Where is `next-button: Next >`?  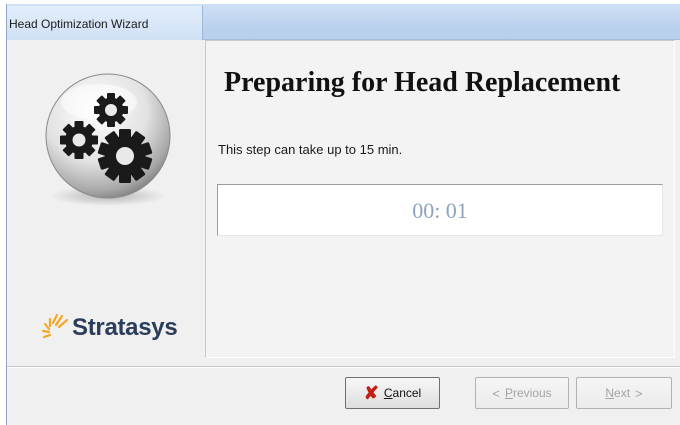 next-button: Next > is located at coordinates (624, 393).